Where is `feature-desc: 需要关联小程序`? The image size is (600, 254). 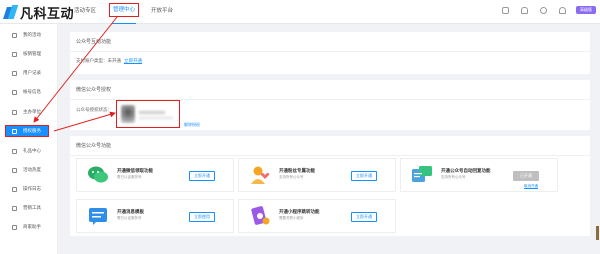 feature-desc: 需要关联小程序 is located at coordinates (291, 218).